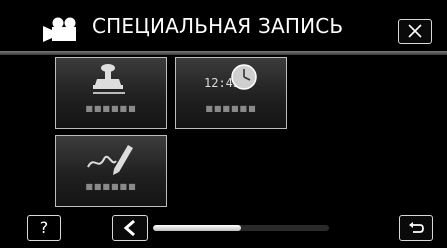 This screenshot has height=248, width=447. I want to click on chevron-left-icon, so click(129, 228).